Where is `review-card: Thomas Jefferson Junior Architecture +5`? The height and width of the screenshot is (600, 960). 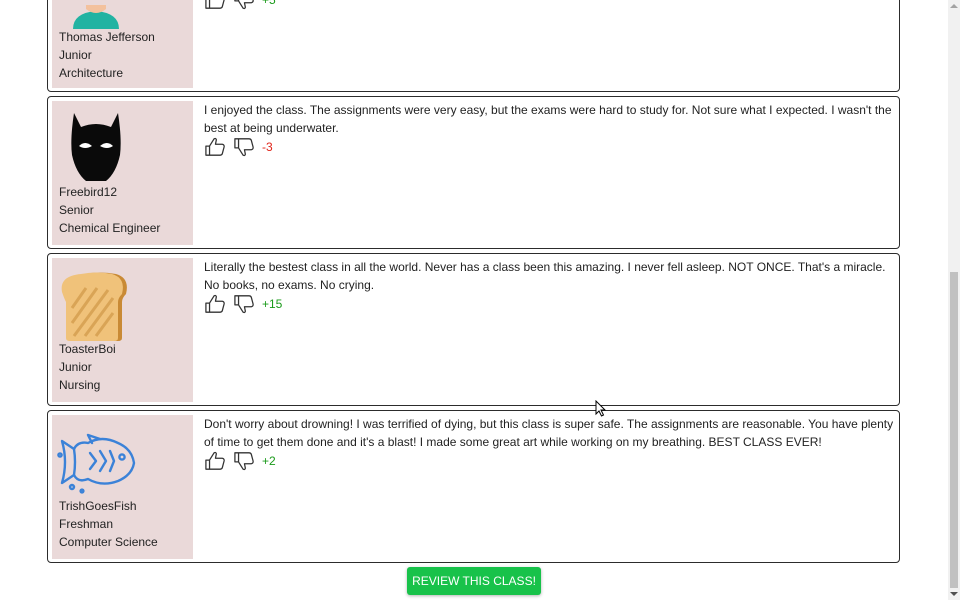
review-card: Thomas Jefferson Junior Architecture +5 is located at coordinates (473, 46).